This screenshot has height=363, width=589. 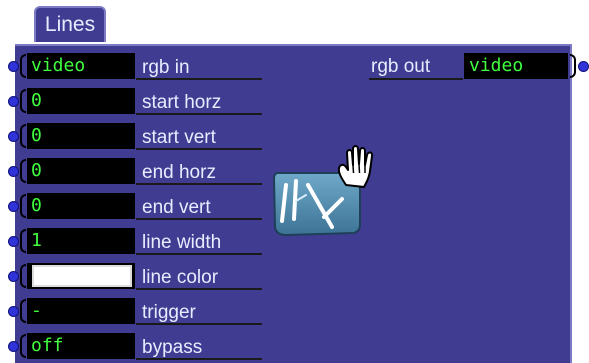 I want to click on input-port-line-width, so click(x=13, y=241).